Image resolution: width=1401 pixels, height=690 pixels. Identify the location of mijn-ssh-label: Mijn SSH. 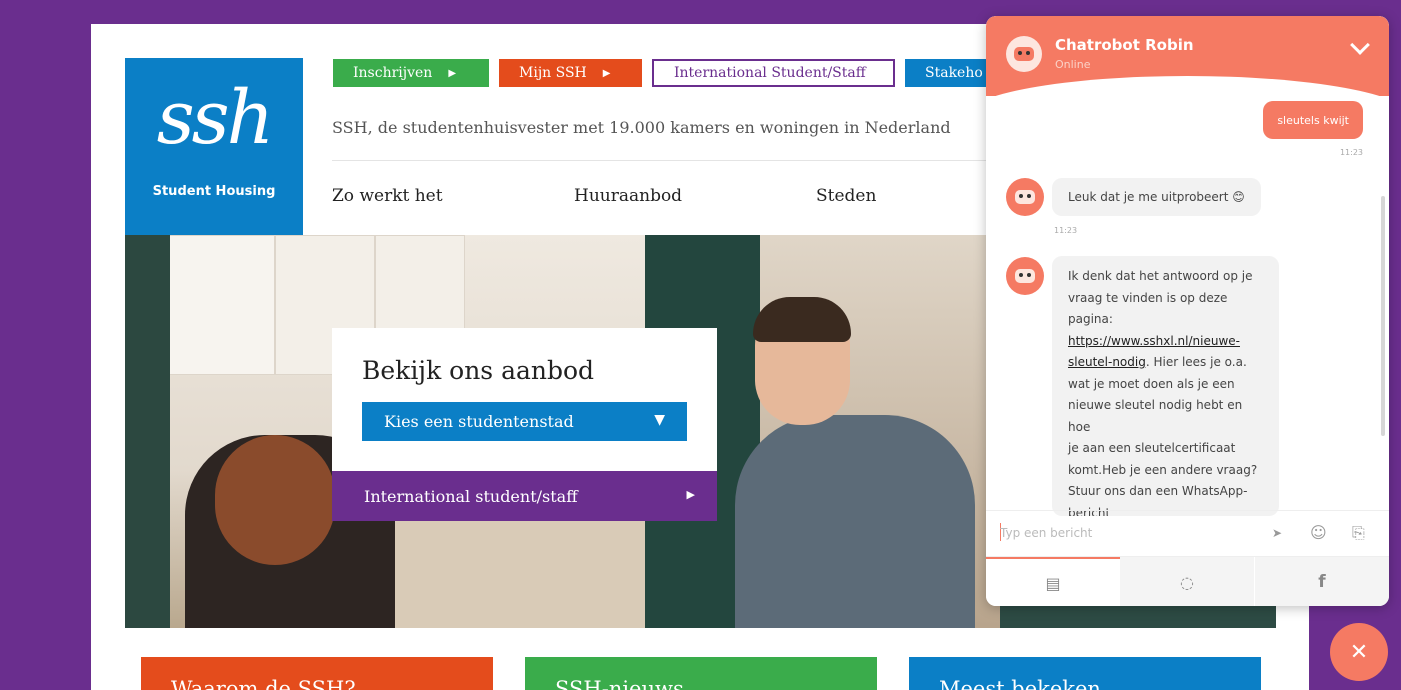
(553, 73).